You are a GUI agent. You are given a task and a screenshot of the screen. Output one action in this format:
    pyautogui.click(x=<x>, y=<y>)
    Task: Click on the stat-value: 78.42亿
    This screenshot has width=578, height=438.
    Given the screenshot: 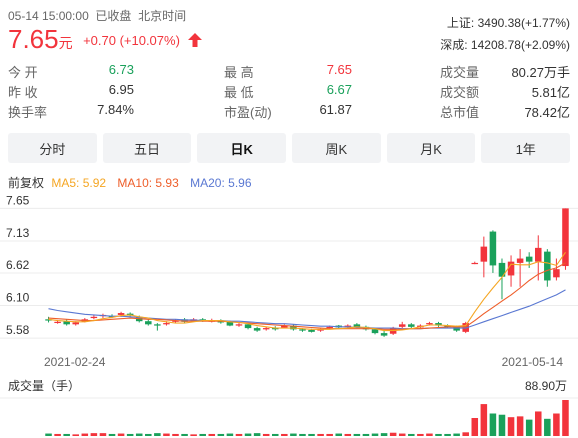 What is the action you would take?
    pyautogui.click(x=547, y=112)
    